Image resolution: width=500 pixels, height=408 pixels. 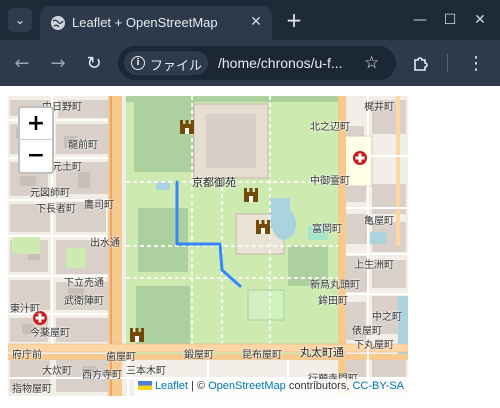 What do you see at coordinates (67, 167) in the screenshot?
I see `map-label: 元土町` at bounding box center [67, 167].